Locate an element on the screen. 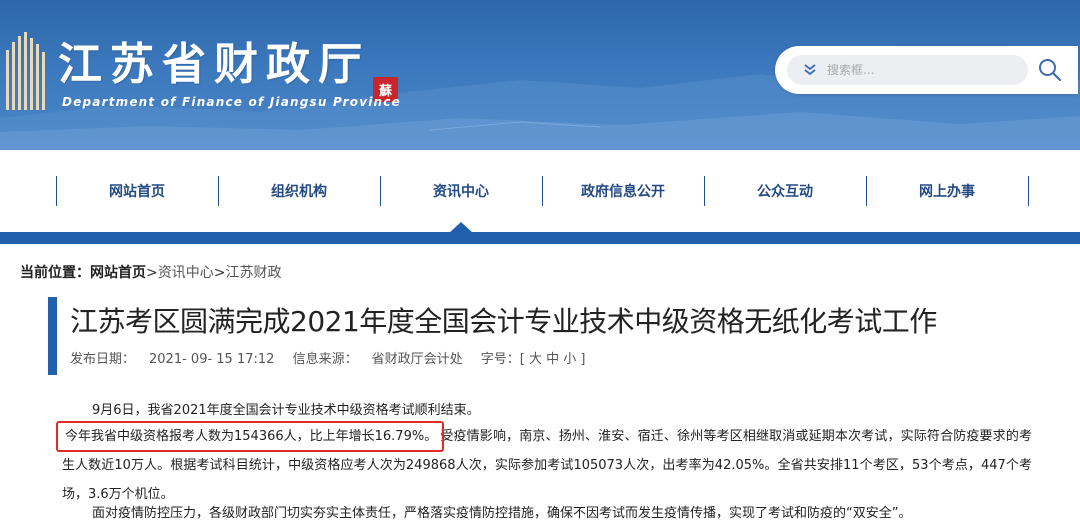  search-box is located at coordinates (926, 70).